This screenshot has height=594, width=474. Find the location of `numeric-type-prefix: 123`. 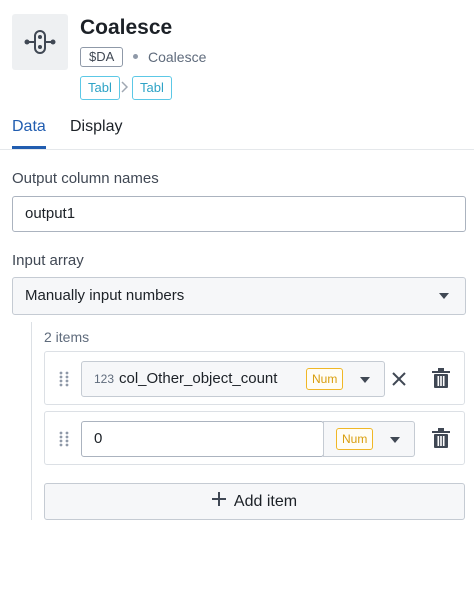

numeric-type-prefix: 123 is located at coordinates (104, 379).